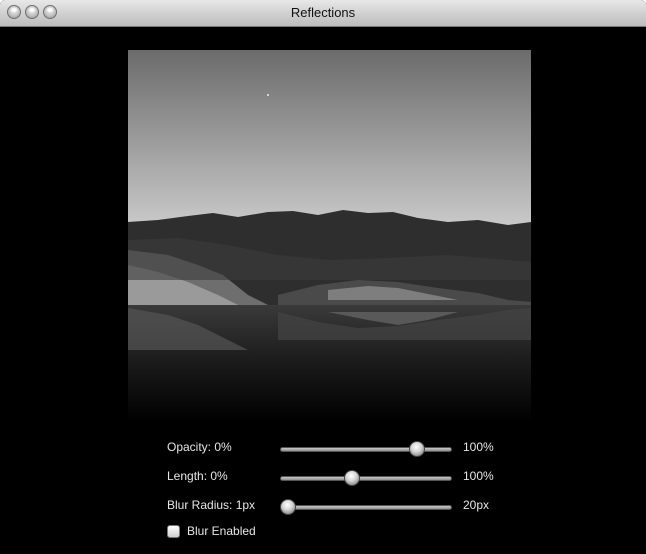 Image resolution: width=646 pixels, height=554 pixels. I want to click on length-slider-track, so click(366, 478).